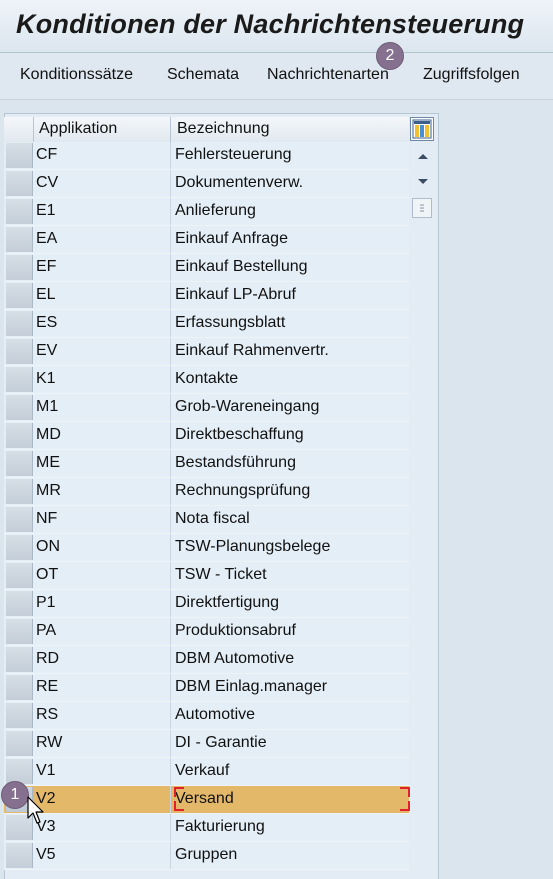  What do you see at coordinates (46, 239) in the screenshot?
I see `cell-applikation: EA` at bounding box center [46, 239].